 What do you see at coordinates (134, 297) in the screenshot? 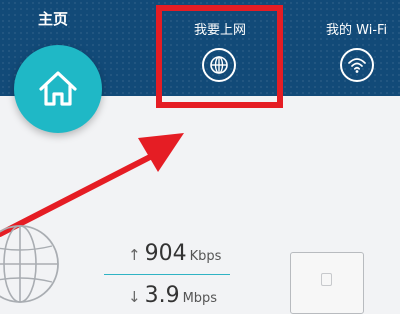
I see `download-arrow-icon: ↓` at bounding box center [134, 297].